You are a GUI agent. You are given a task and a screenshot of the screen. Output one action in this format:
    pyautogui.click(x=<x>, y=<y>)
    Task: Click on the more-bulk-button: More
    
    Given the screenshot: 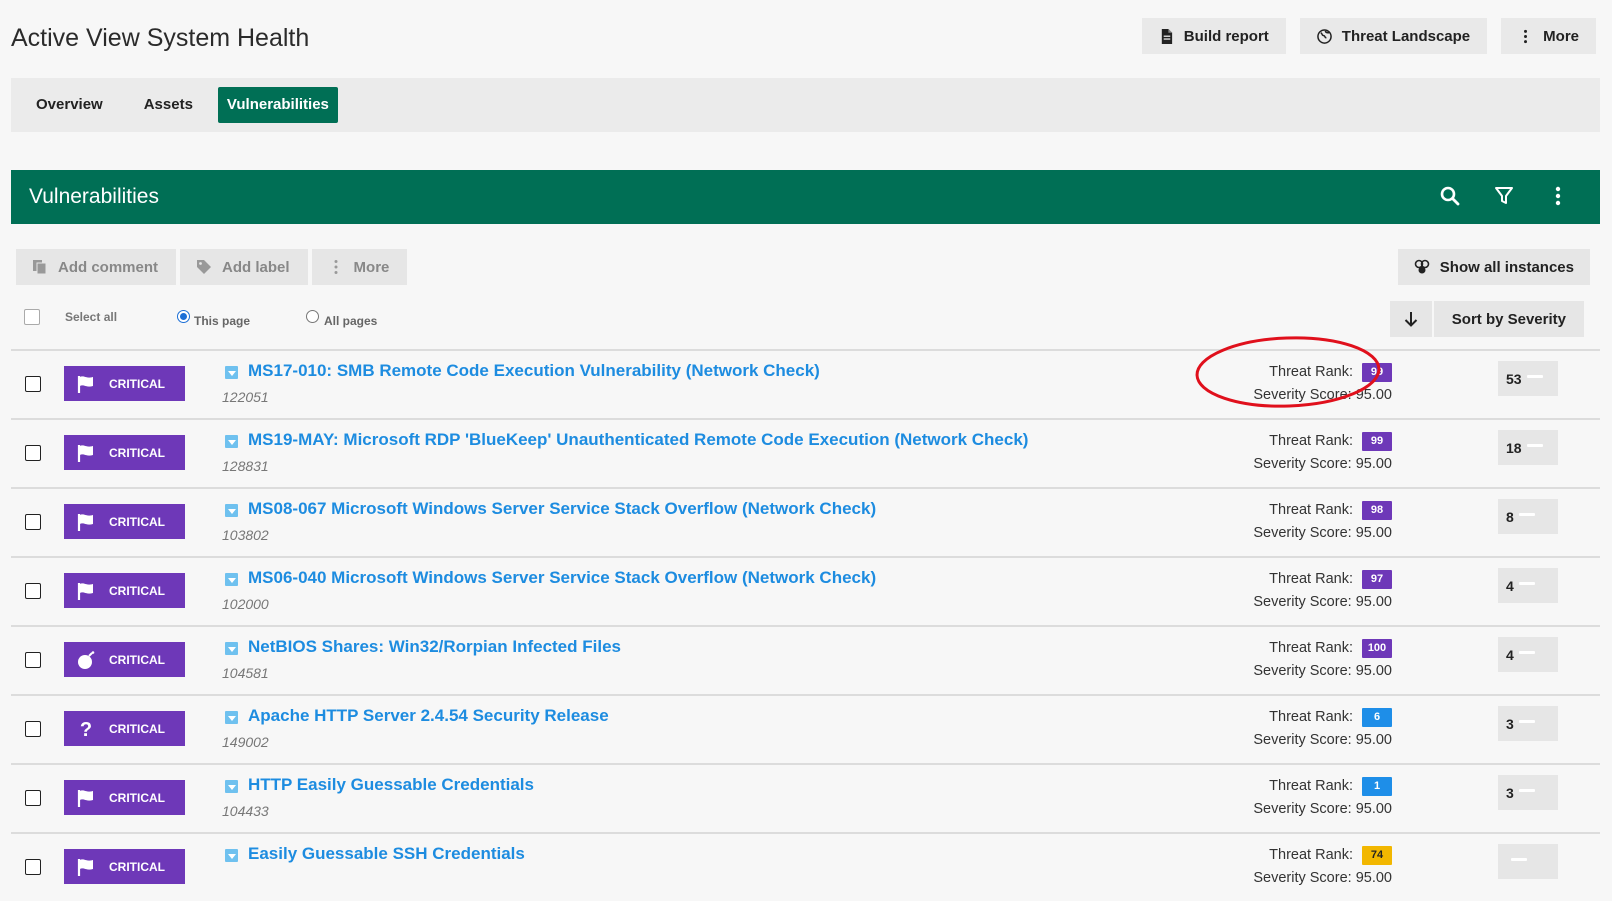 What is the action you would take?
    pyautogui.click(x=359, y=267)
    